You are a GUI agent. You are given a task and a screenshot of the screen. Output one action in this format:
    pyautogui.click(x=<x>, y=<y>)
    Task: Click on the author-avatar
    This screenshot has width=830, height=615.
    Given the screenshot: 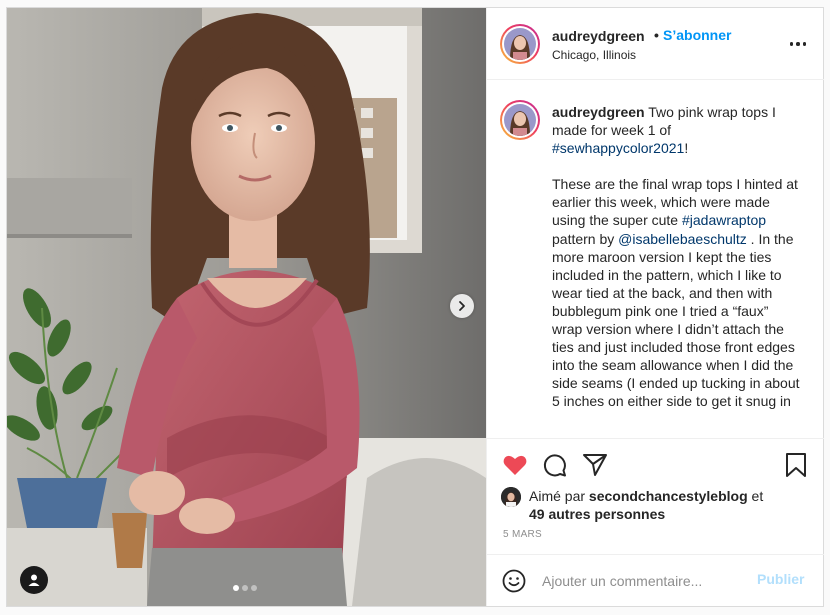 What is the action you would take?
    pyautogui.click(x=520, y=44)
    